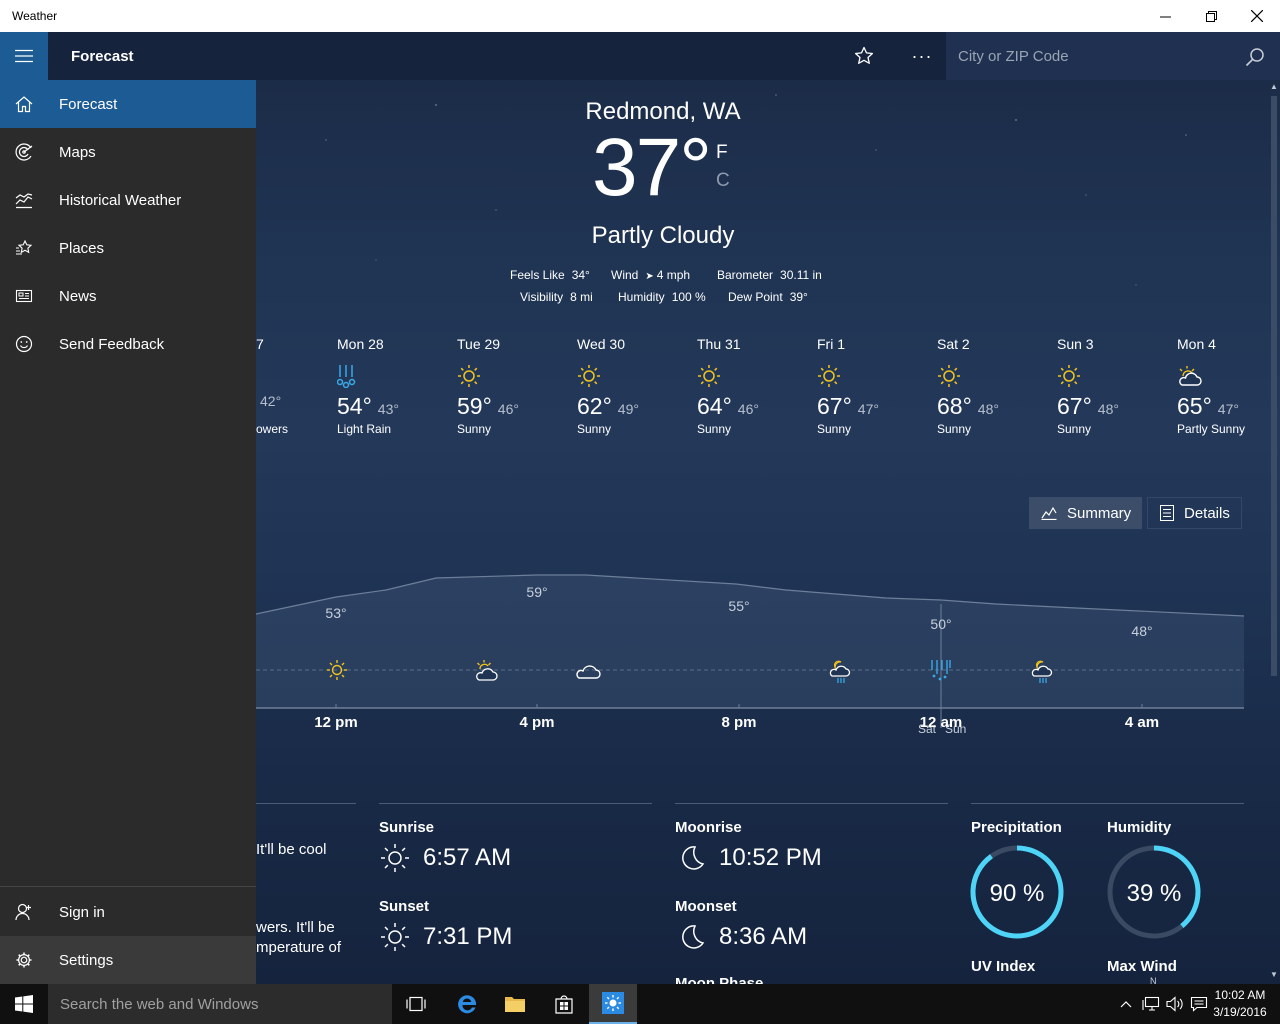 This screenshot has width=1280, height=1024. What do you see at coordinates (128, 104) in the screenshot?
I see `nav-item-forecast: Forecast` at bounding box center [128, 104].